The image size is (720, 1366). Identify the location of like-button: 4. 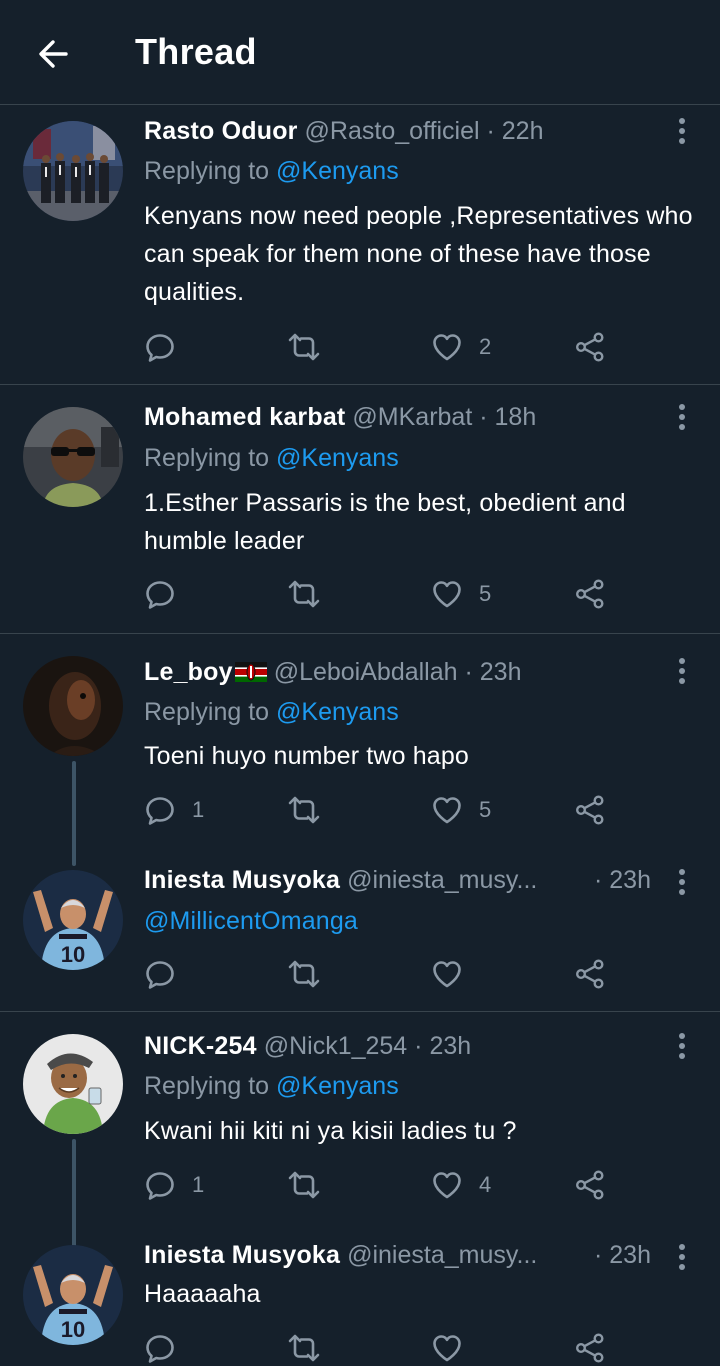
(461, 1185).